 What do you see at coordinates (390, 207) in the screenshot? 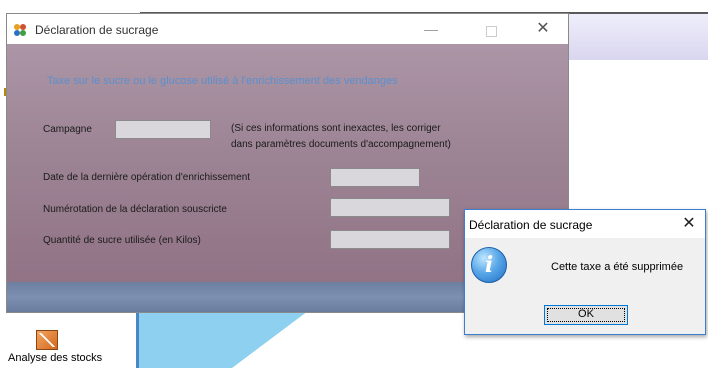
I see `numero-field` at bounding box center [390, 207].